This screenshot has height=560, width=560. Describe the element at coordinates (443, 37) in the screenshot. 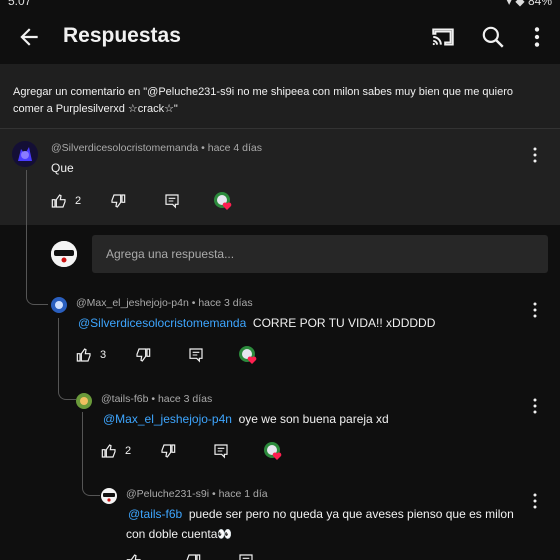

I see `cast-icon` at that location.